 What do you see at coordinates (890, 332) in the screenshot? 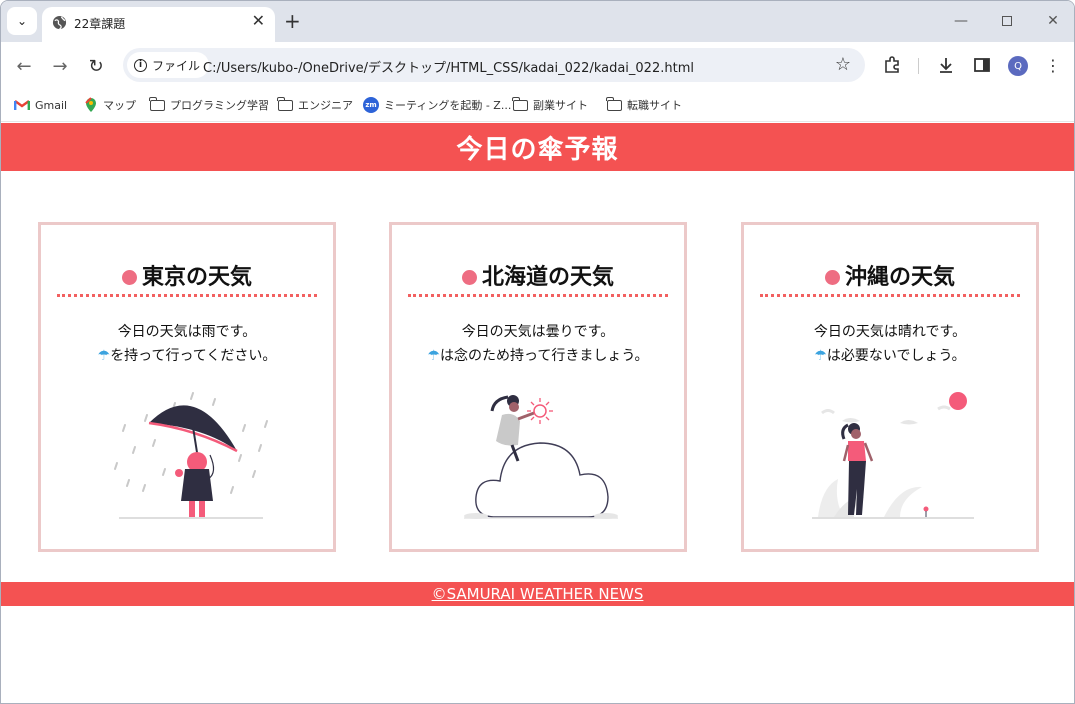
I see `forecast-text: 今日の天気は晴れです。` at bounding box center [890, 332].